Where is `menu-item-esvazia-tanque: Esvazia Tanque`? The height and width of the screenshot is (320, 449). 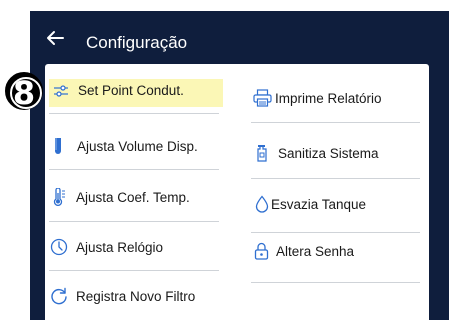
menu-item-esvazia-tanque: Esvazia Tanque is located at coordinates (310, 204).